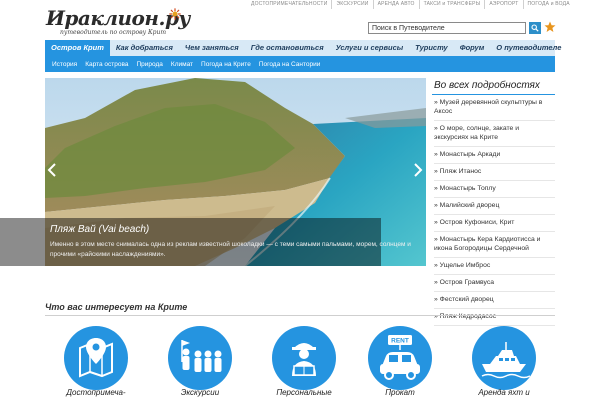  What do you see at coordinates (212, 48) in the screenshot?
I see `nav-item-what-to-do: Чем заняться` at bounding box center [212, 48].